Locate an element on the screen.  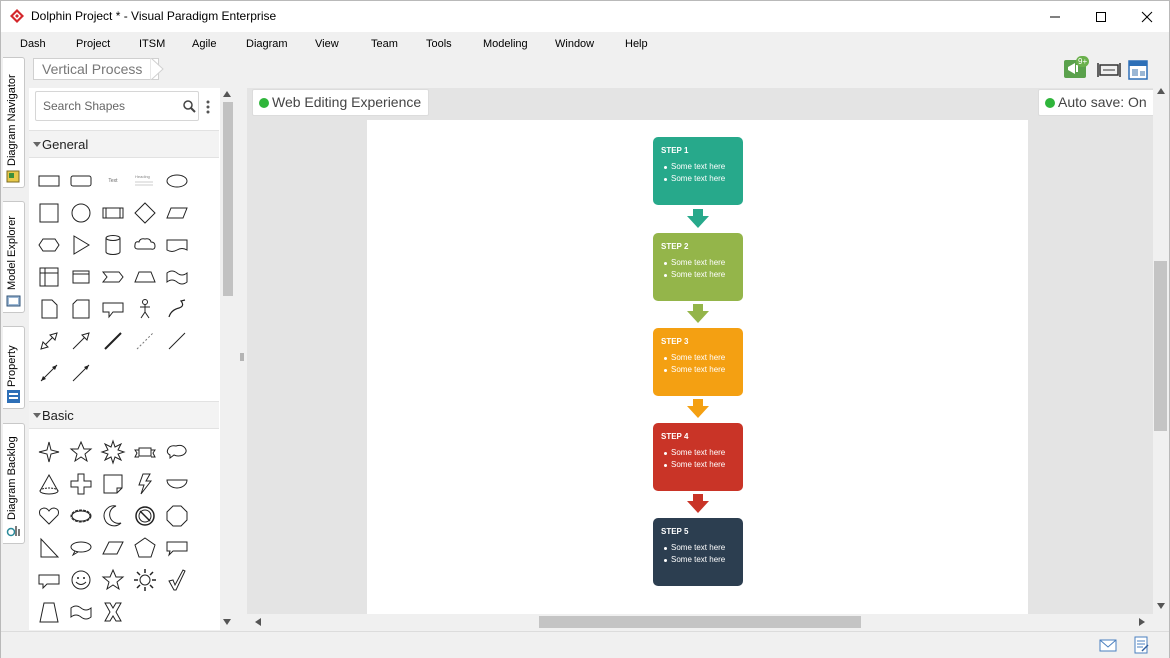
tab-property: Property is located at coordinates (14, 367).